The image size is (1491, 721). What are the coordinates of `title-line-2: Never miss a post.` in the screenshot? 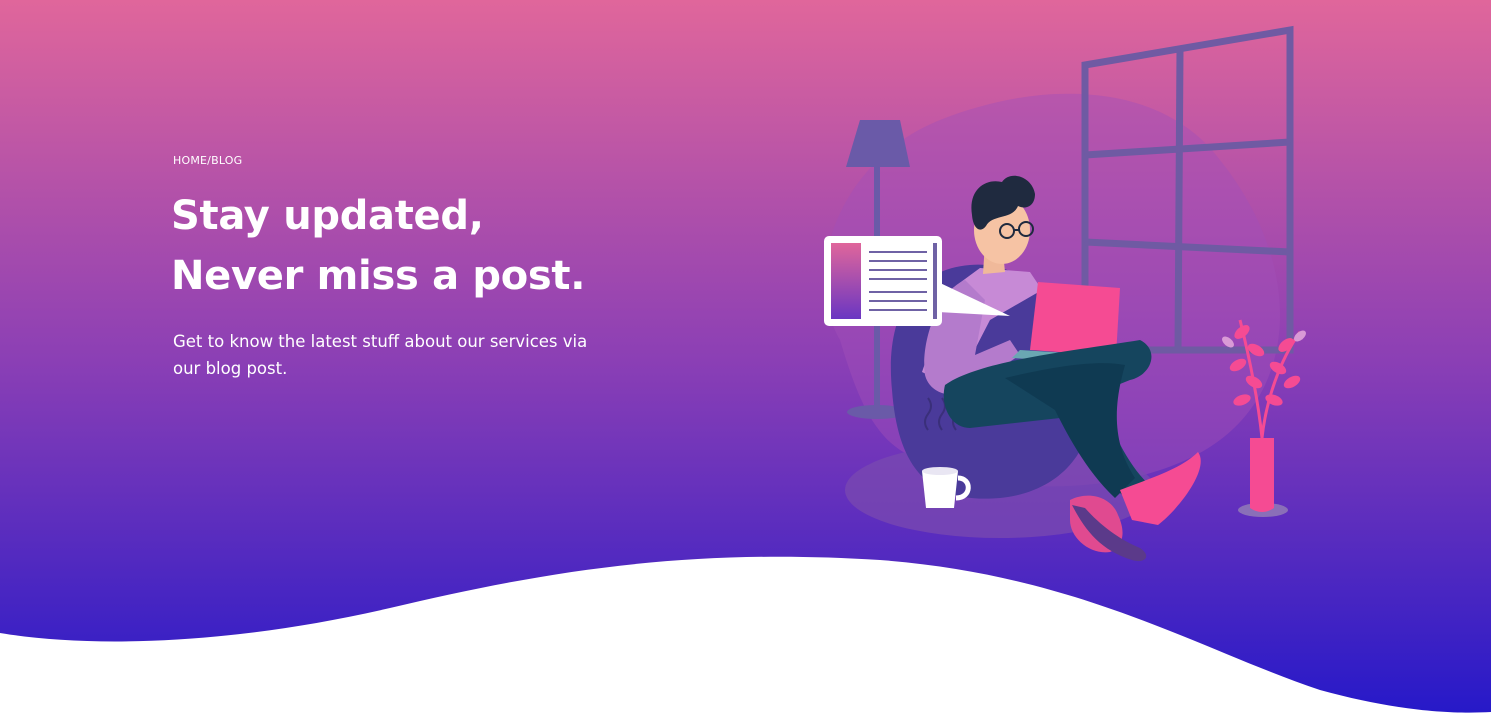 It's located at (378, 276).